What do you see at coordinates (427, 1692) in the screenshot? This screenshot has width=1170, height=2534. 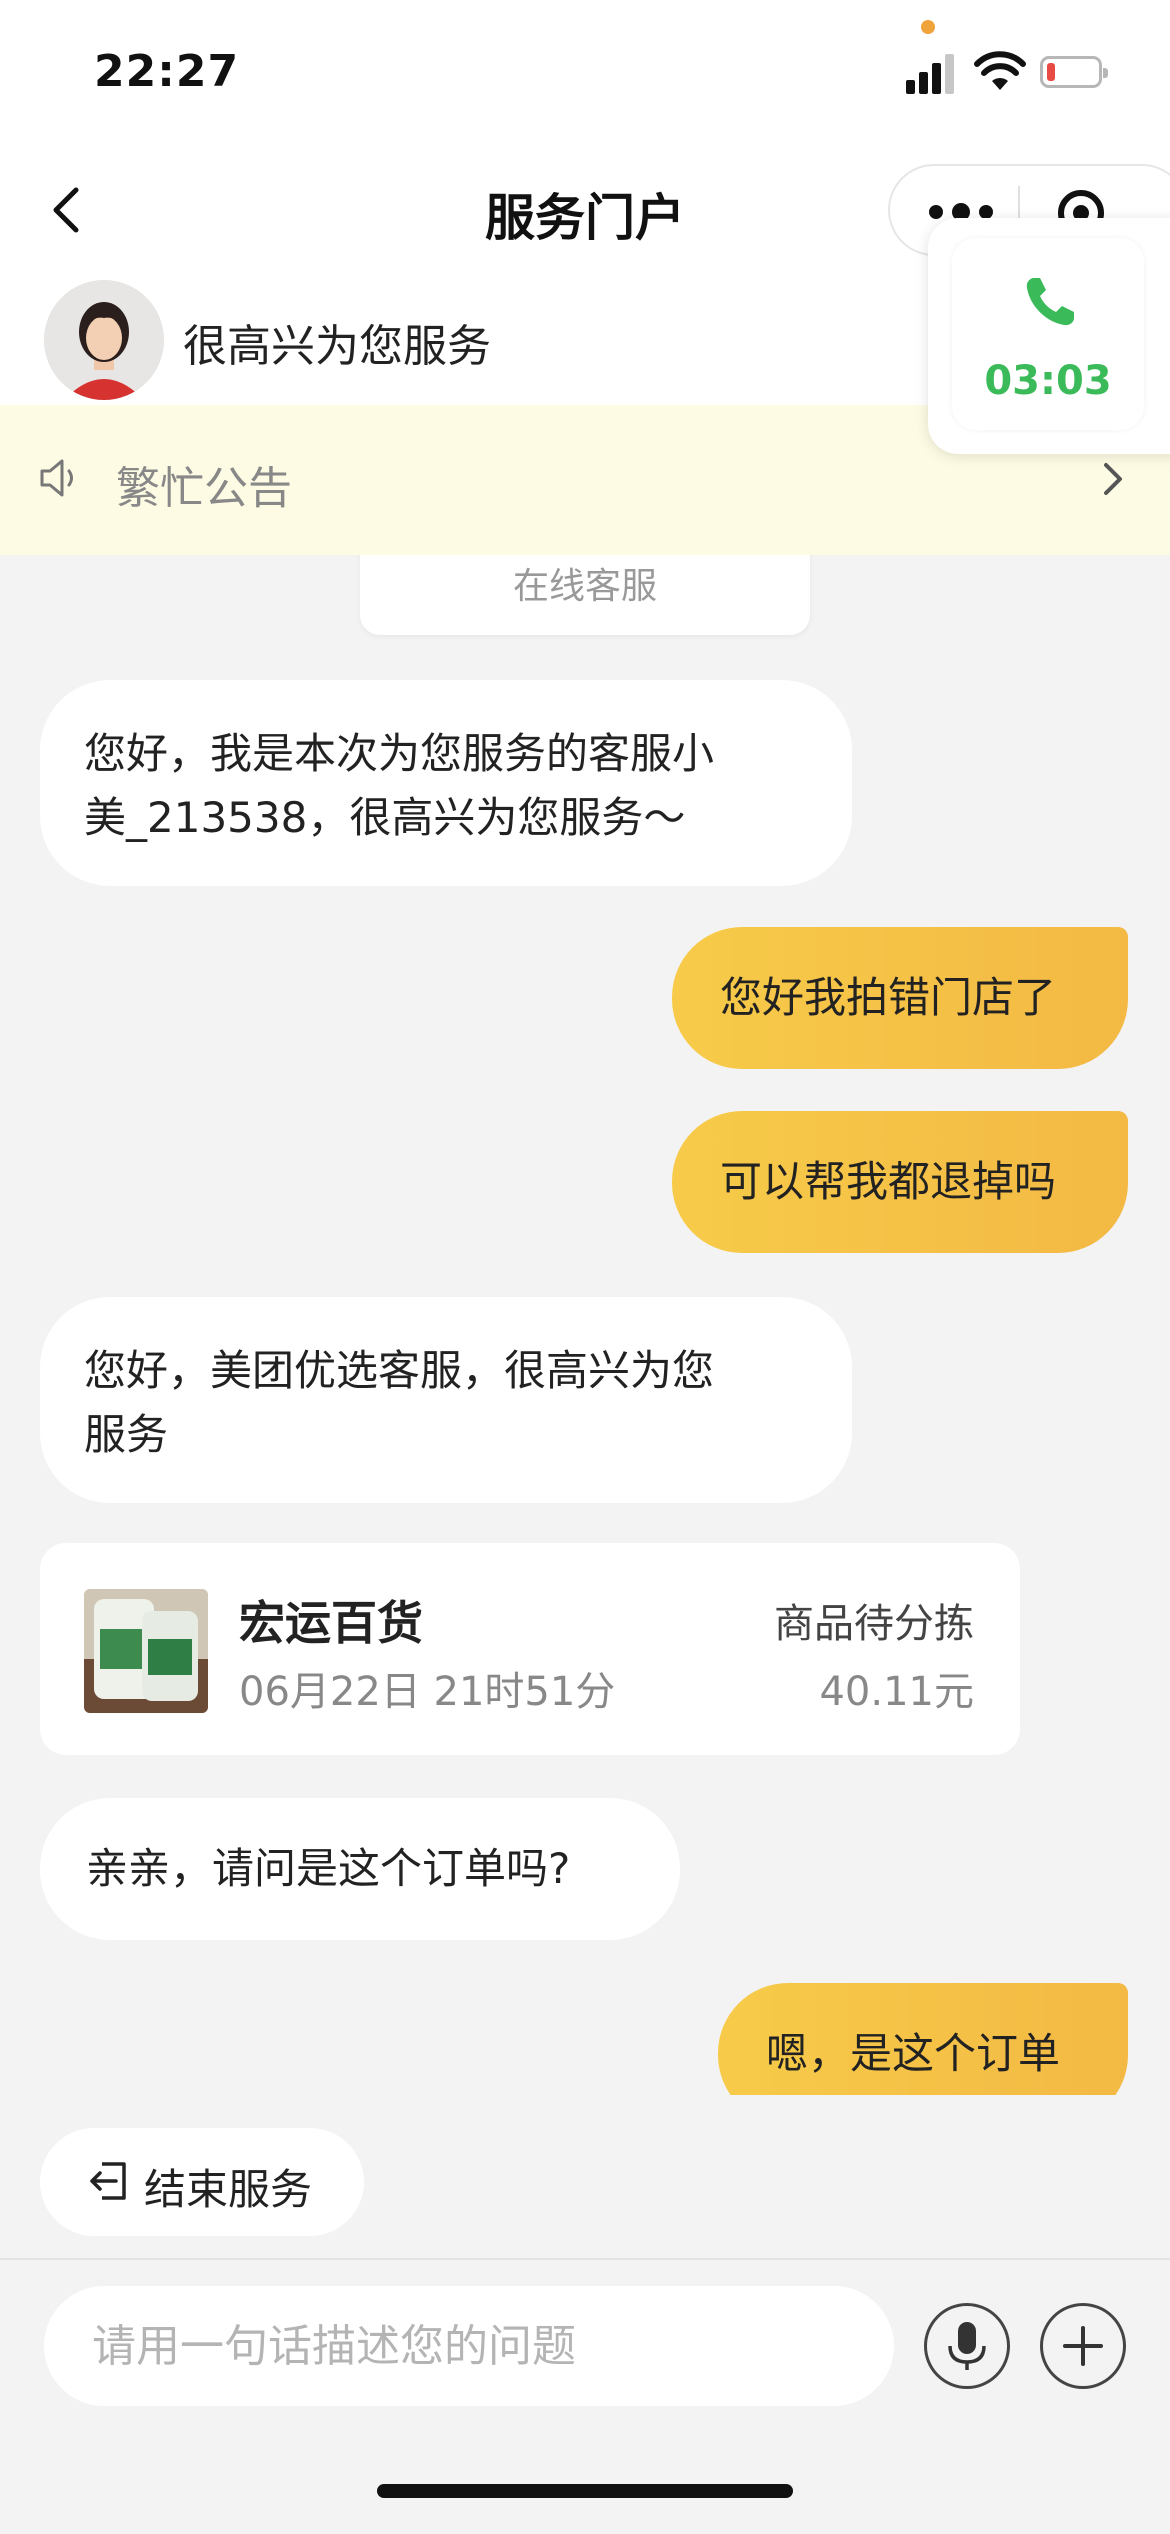 I see `order-datetime: 06月22日 21时51分` at bounding box center [427, 1692].